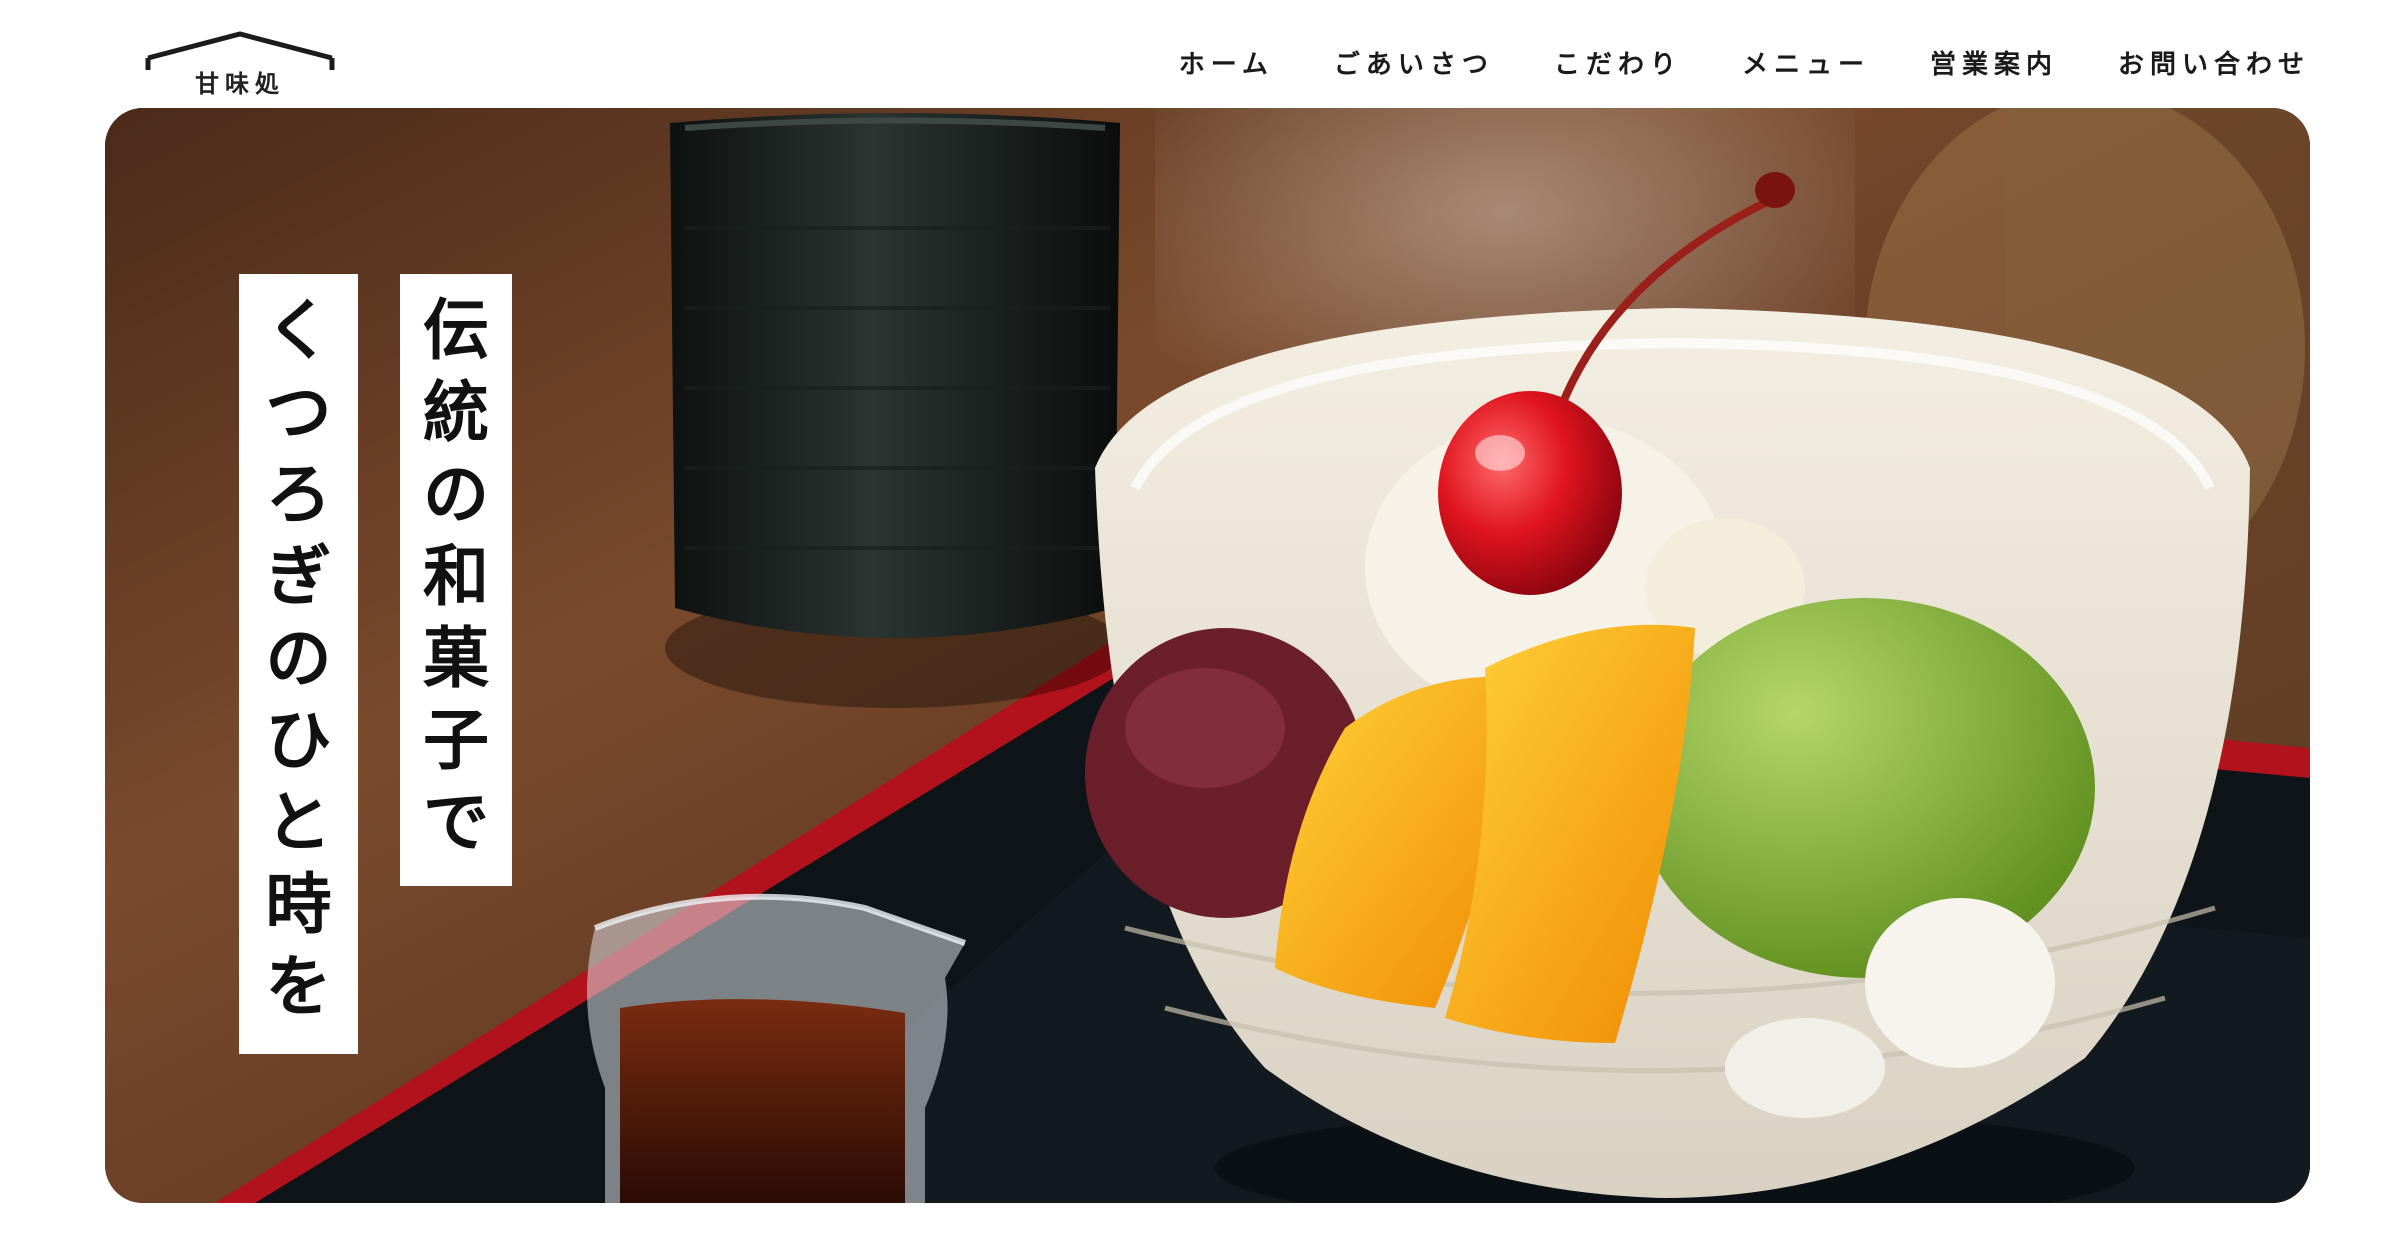 The image size is (2400, 1260). I want to click on hero-copy-char: 子, so click(456, 740).